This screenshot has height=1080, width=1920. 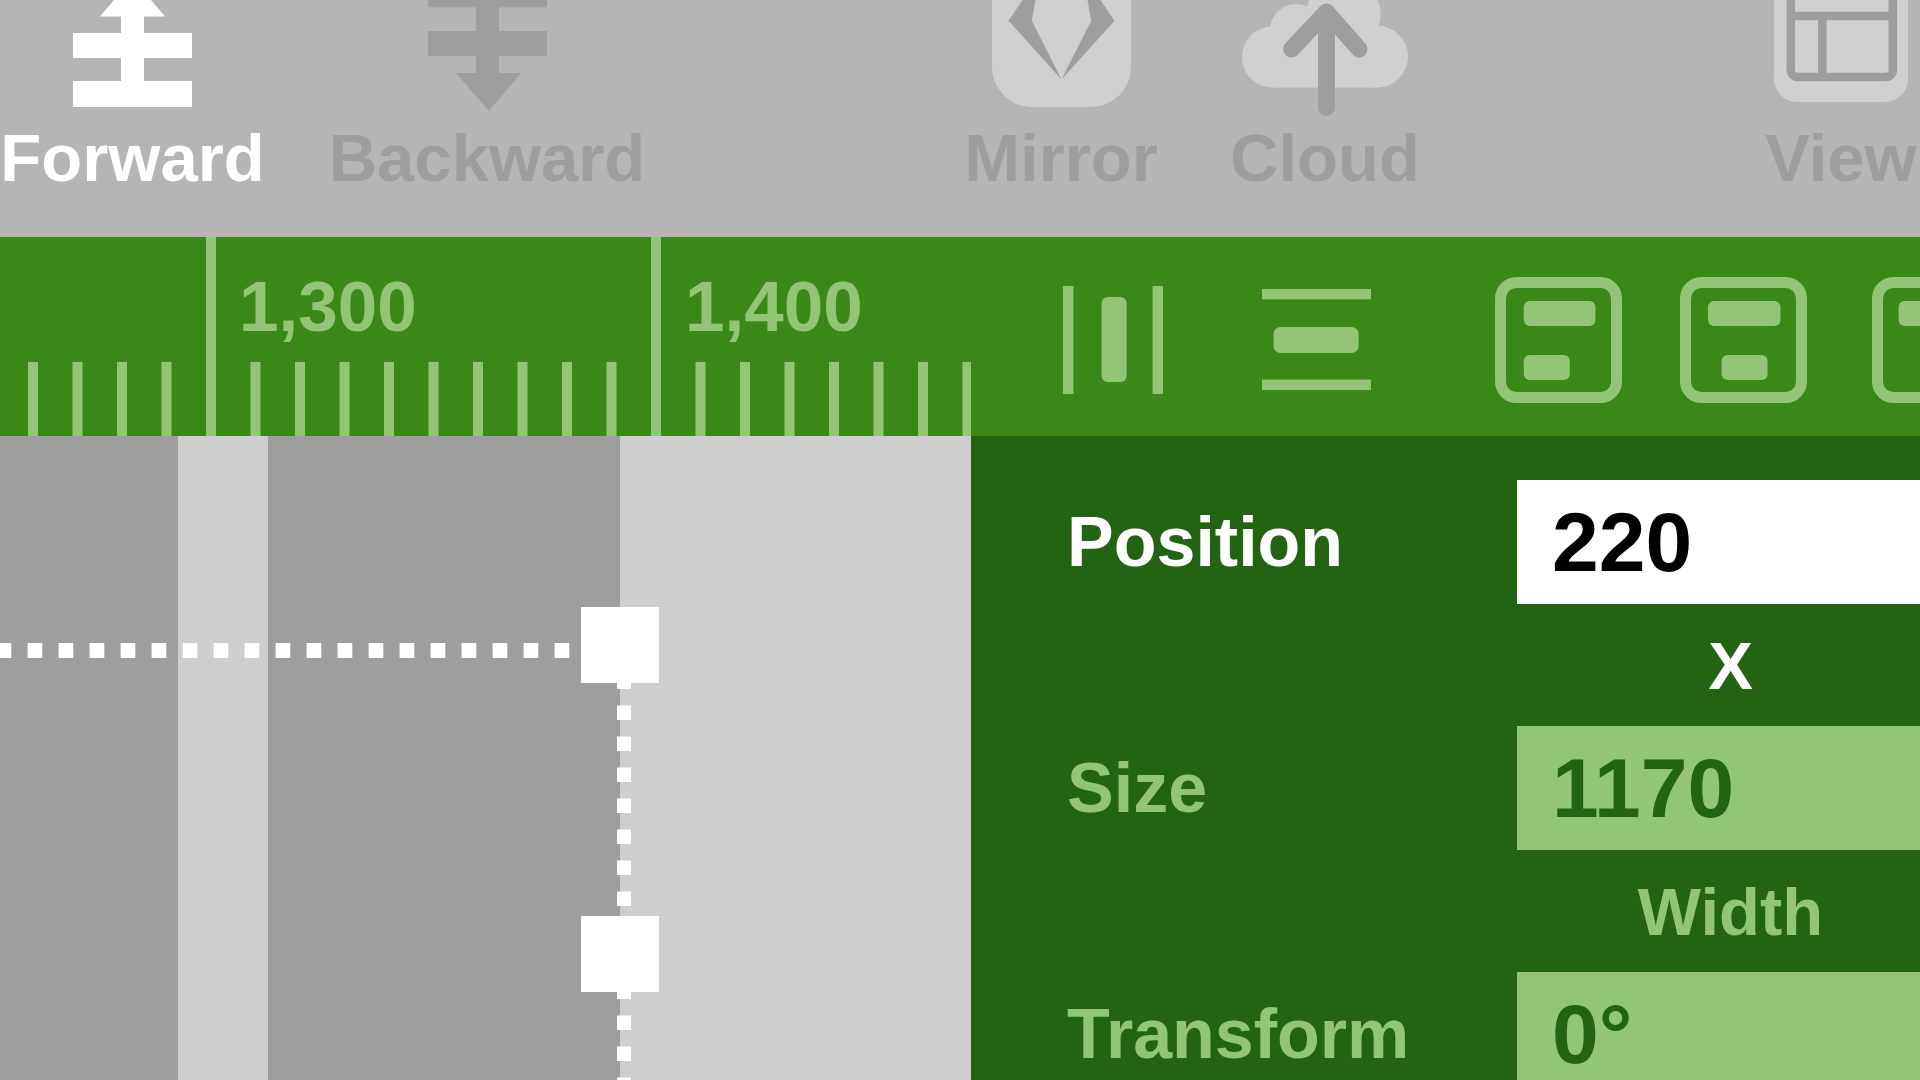 What do you see at coordinates (1743, 339) in the screenshot?
I see `align-center-icon` at bounding box center [1743, 339].